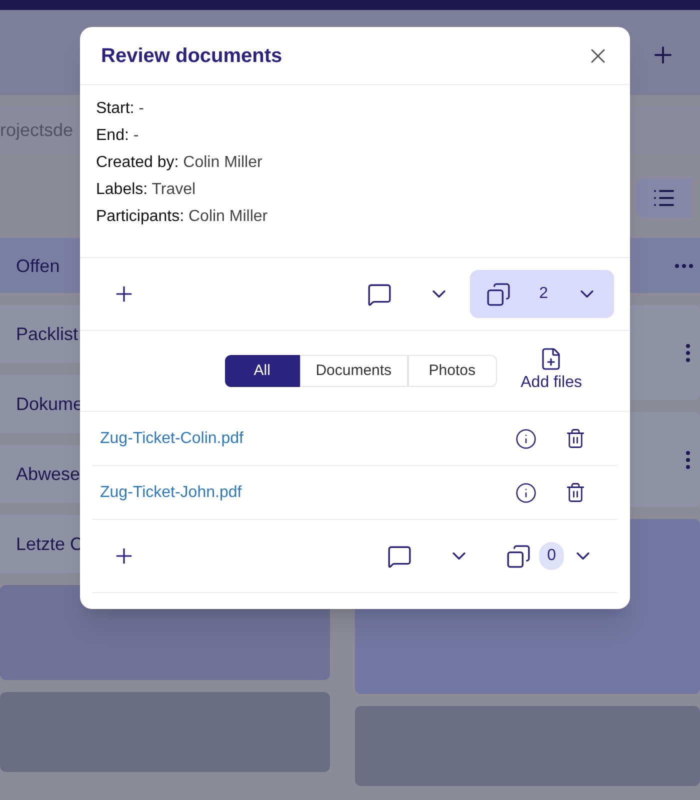  I want to click on list-view-button, so click(664, 198).